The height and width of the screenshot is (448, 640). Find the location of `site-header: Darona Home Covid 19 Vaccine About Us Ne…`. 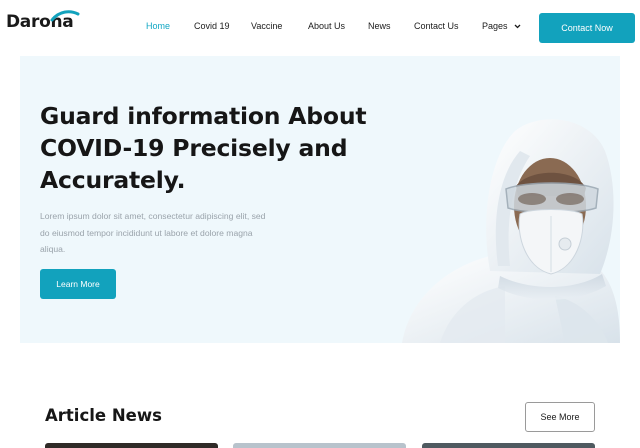

site-header: Darona Home Covid 19 Vaccine About Us Ne… is located at coordinates (320, 28).